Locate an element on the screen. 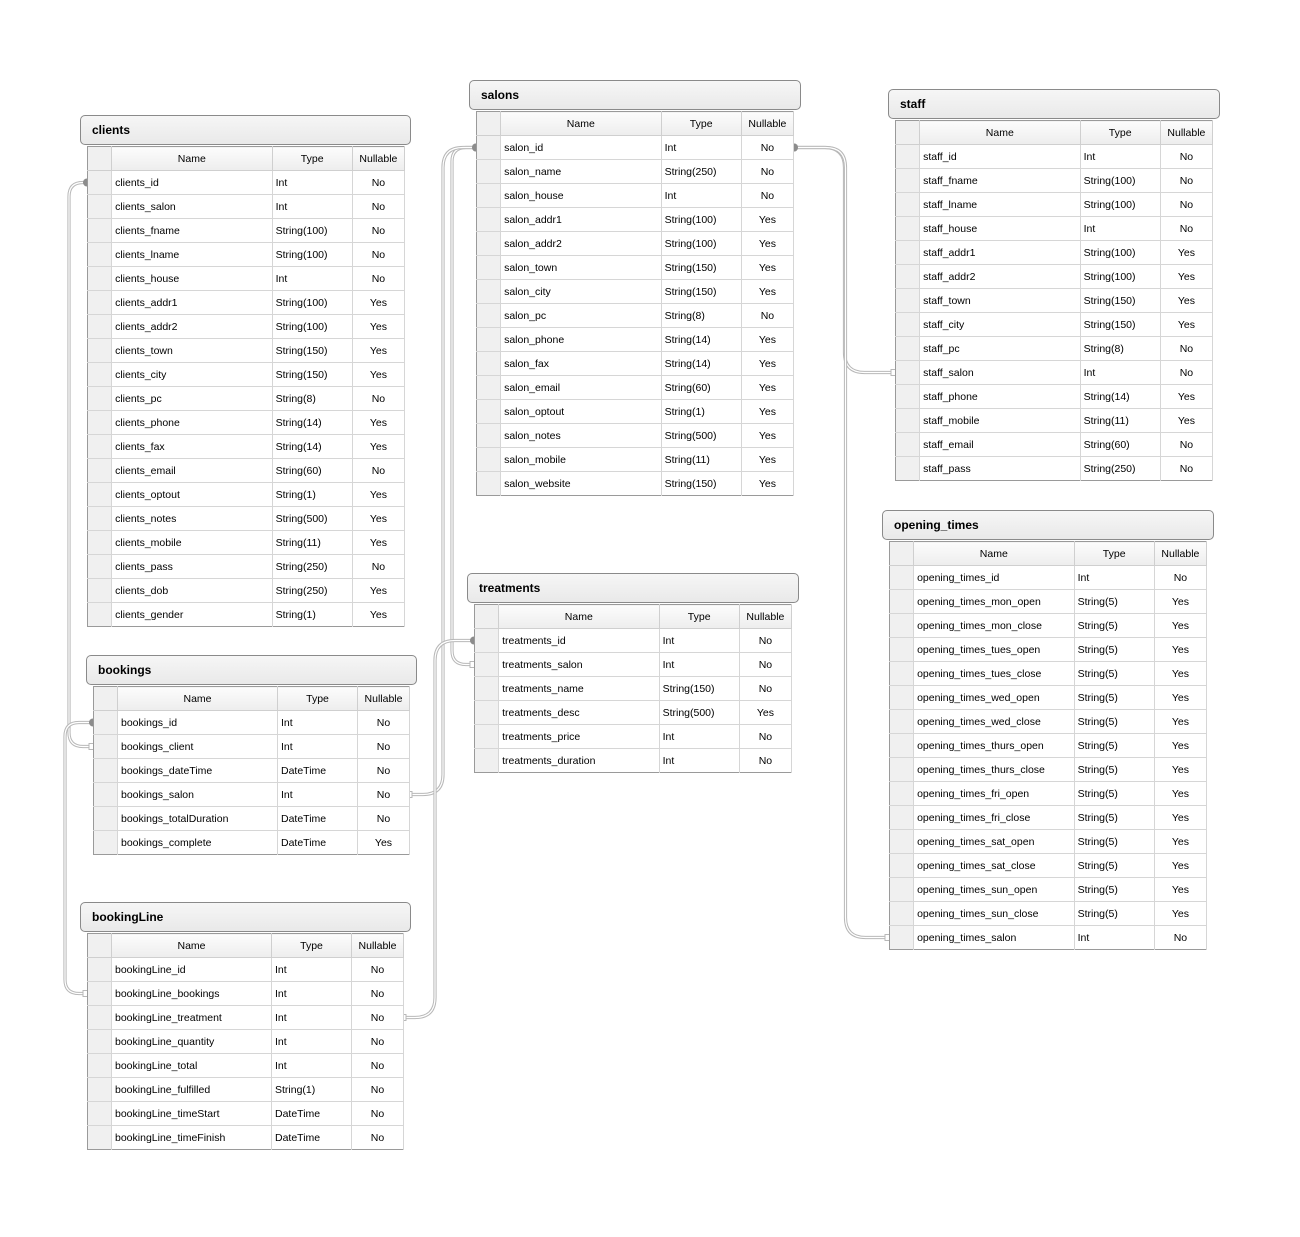 The width and height of the screenshot is (1300, 1237). field-row: opening_times_sun_close String(5) Yes is located at coordinates (1048, 913).